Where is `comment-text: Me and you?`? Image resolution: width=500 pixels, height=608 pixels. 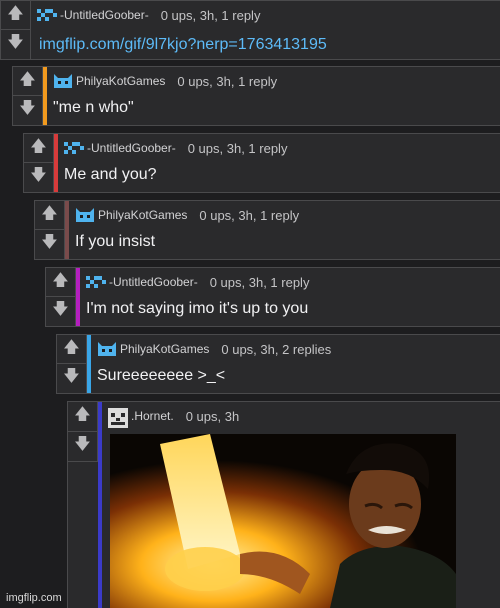 comment-text: Me and you? is located at coordinates (110, 174).